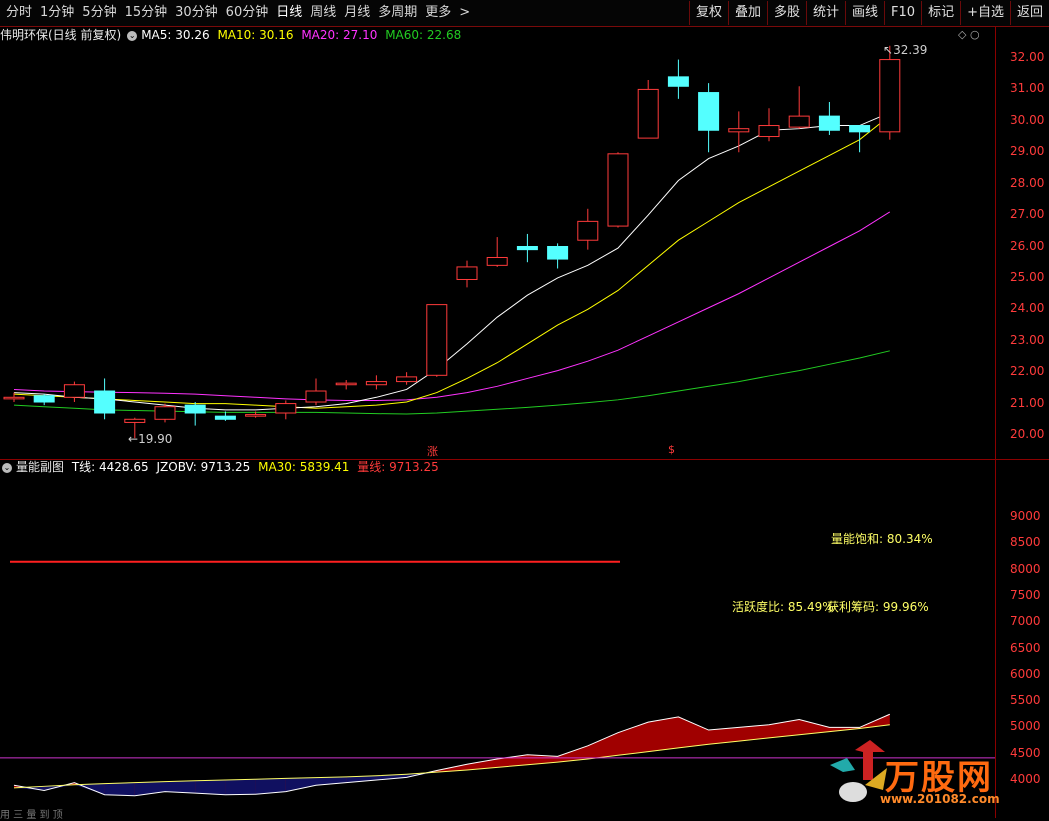 This screenshot has width=1049, height=821. I want to click on activity-ratio-label: 活跃度比: 85.49%, so click(783, 607).